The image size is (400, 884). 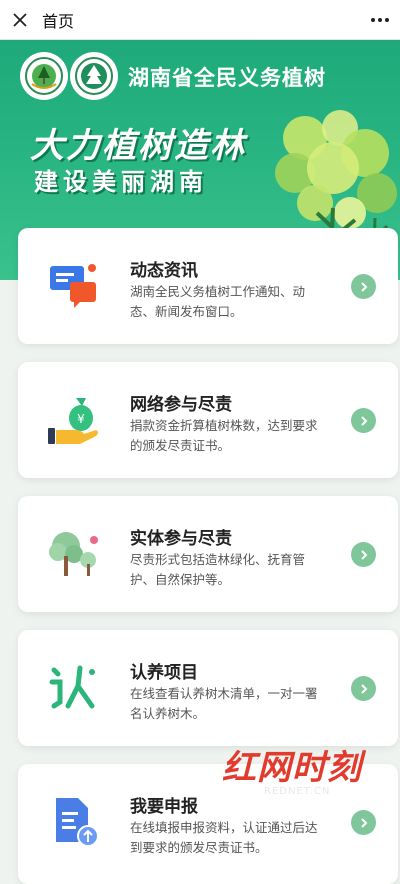 I want to click on card-desc: 尽责形式包括造林绿化、抚育管护、自然保护等。, so click(x=218, y=569).